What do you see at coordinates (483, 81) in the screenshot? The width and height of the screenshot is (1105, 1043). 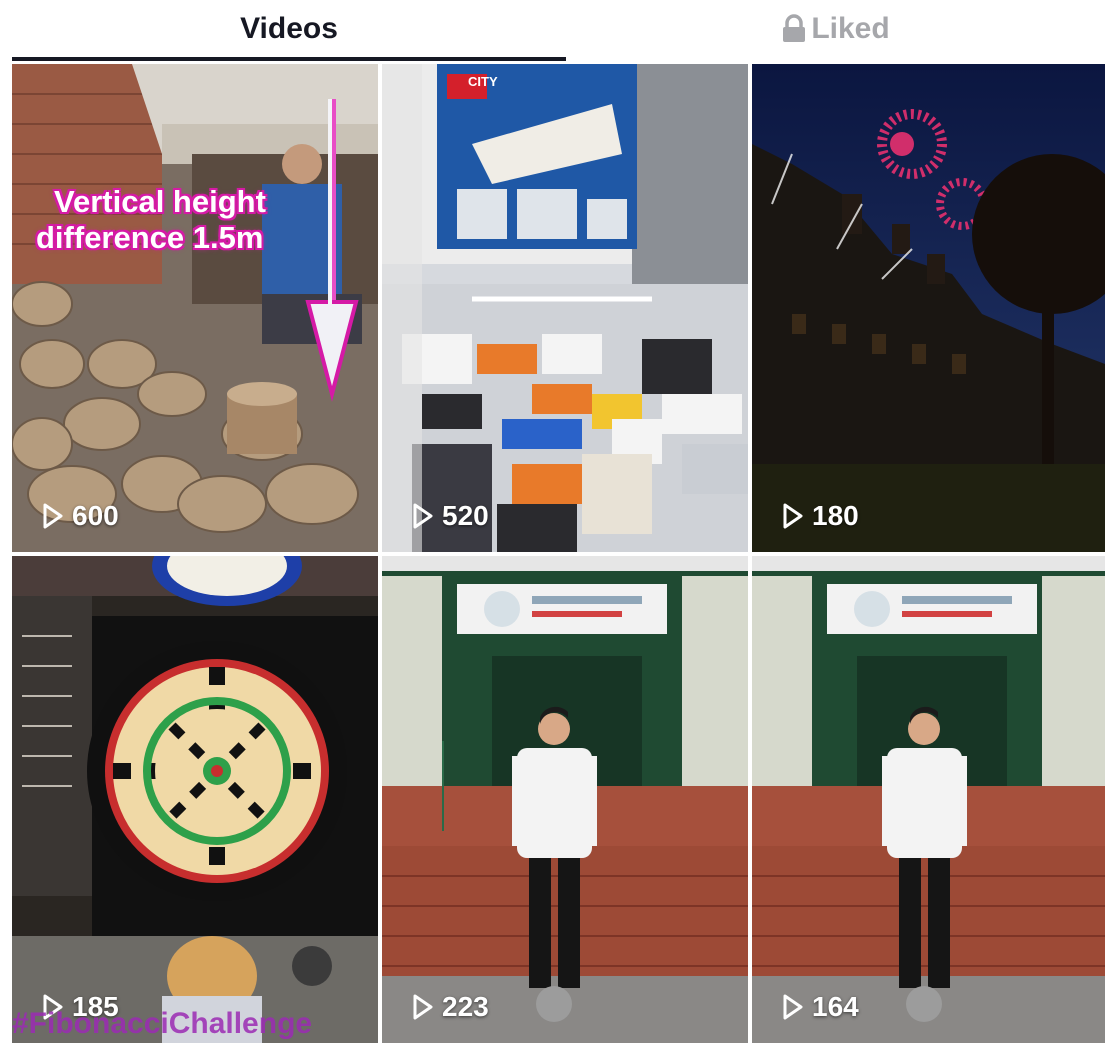 I see `lego-box-label: CITY` at bounding box center [483, 81].